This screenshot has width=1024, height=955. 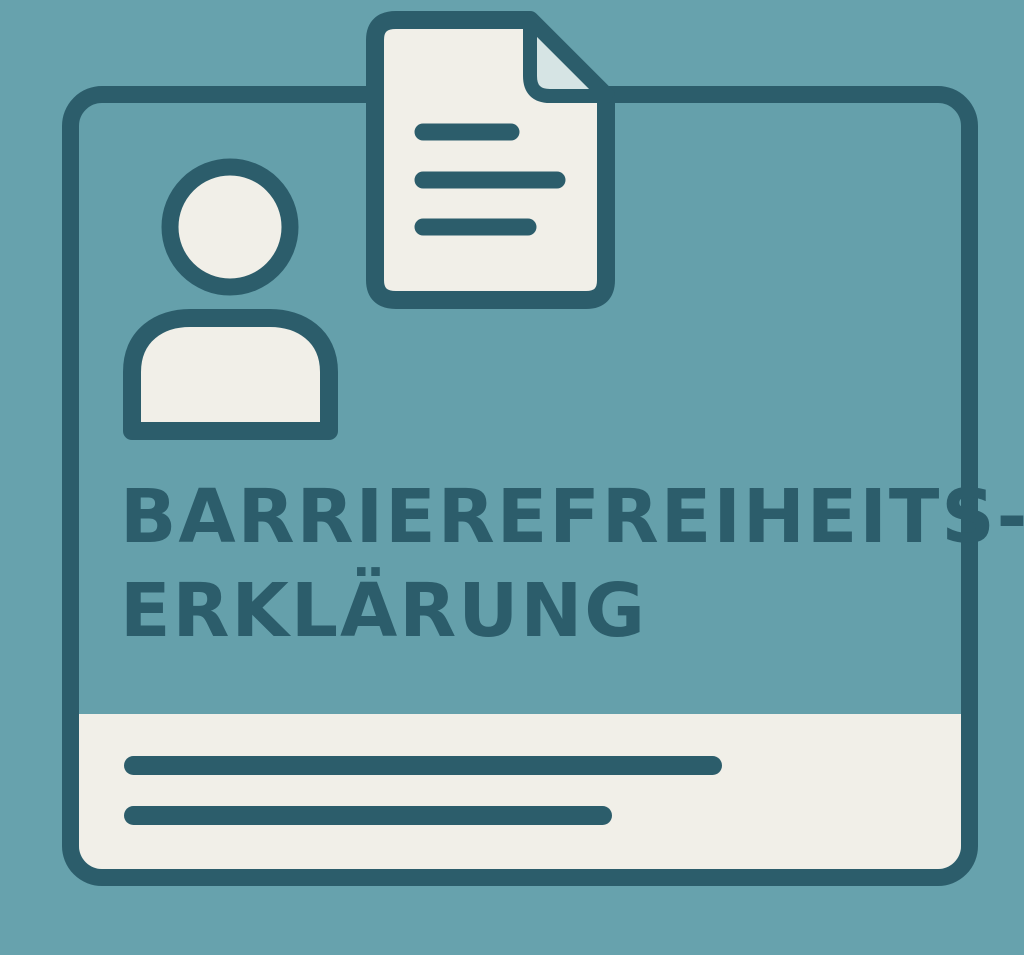 What do you see at coordinates (384, 611) in the screenshot?
I see `title-line-2: ERKLÄRUNG` at bounding box center [384, 611].